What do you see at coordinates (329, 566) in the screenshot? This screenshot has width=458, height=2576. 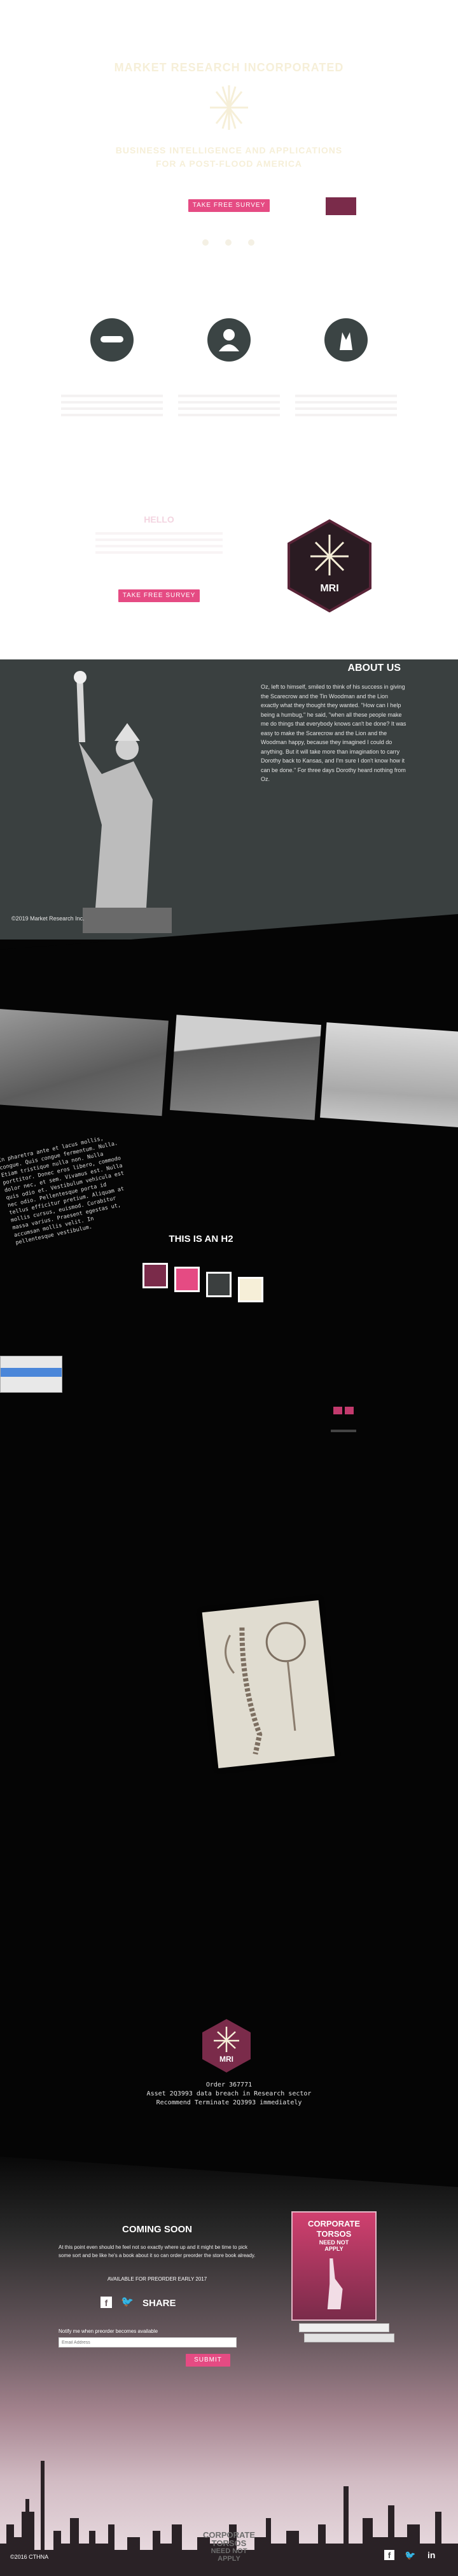 I see `mri-badge: MRI` at bounding box center [329, 566].